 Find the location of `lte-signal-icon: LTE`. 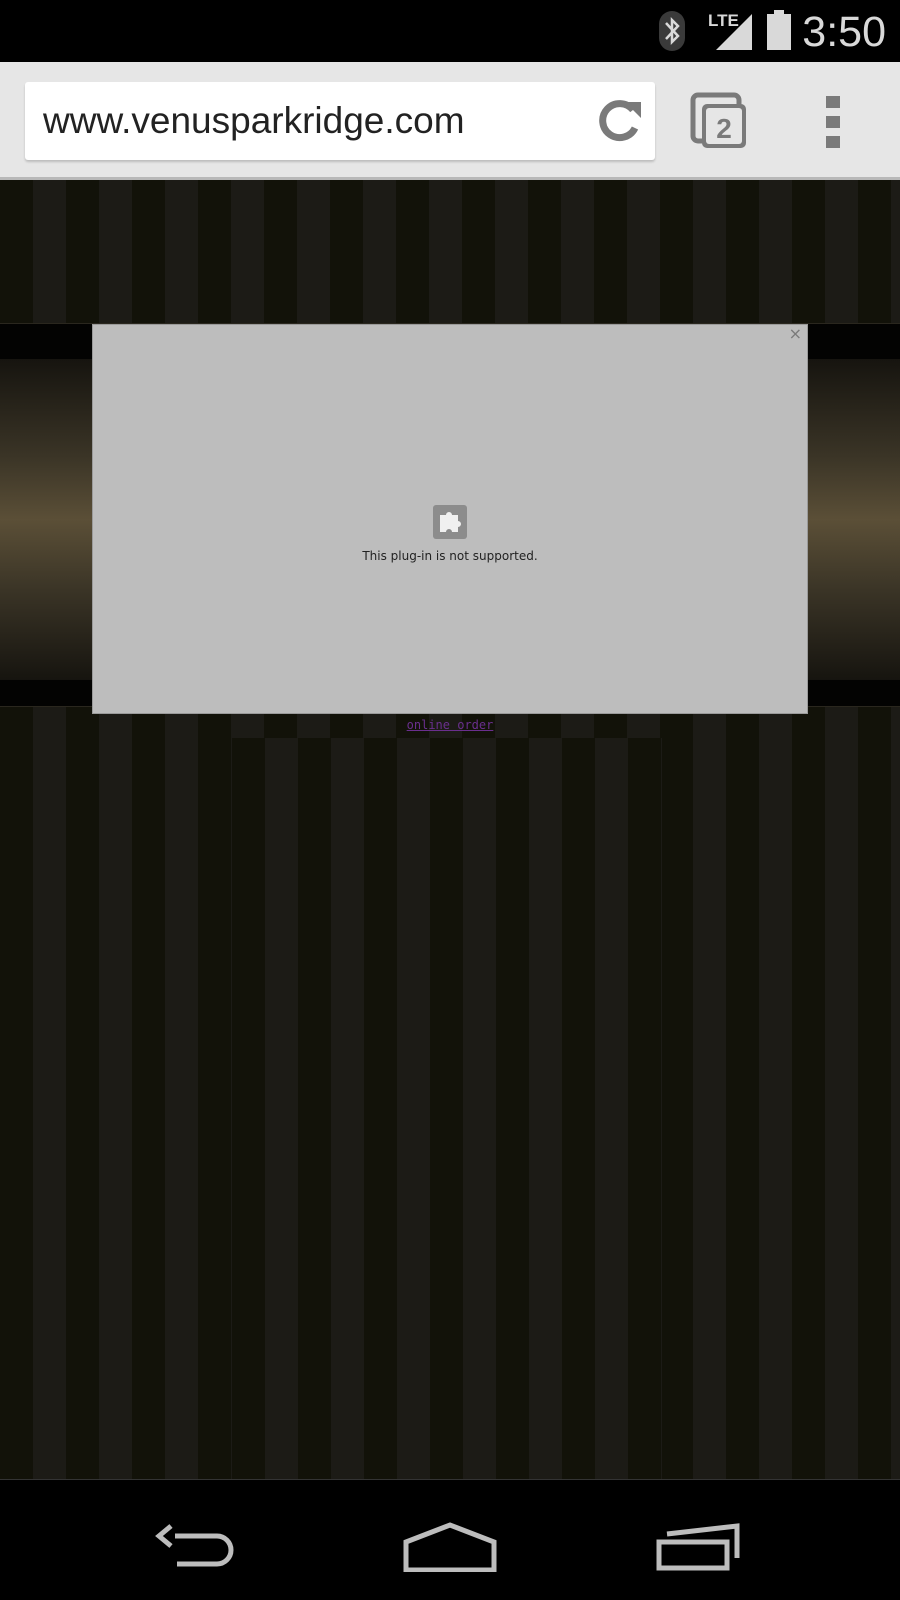

lte-signal-icon: LTE is located at coordinates (730, 30).